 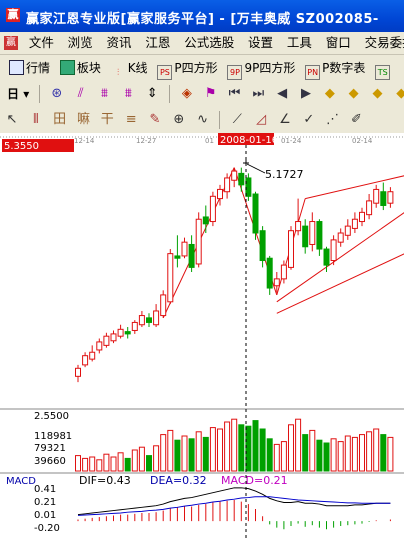 What do you see at coordinates (354, 94) in the screenshot?
I see `diamond-left-icon: ◆` at bounding box center [354, 94].